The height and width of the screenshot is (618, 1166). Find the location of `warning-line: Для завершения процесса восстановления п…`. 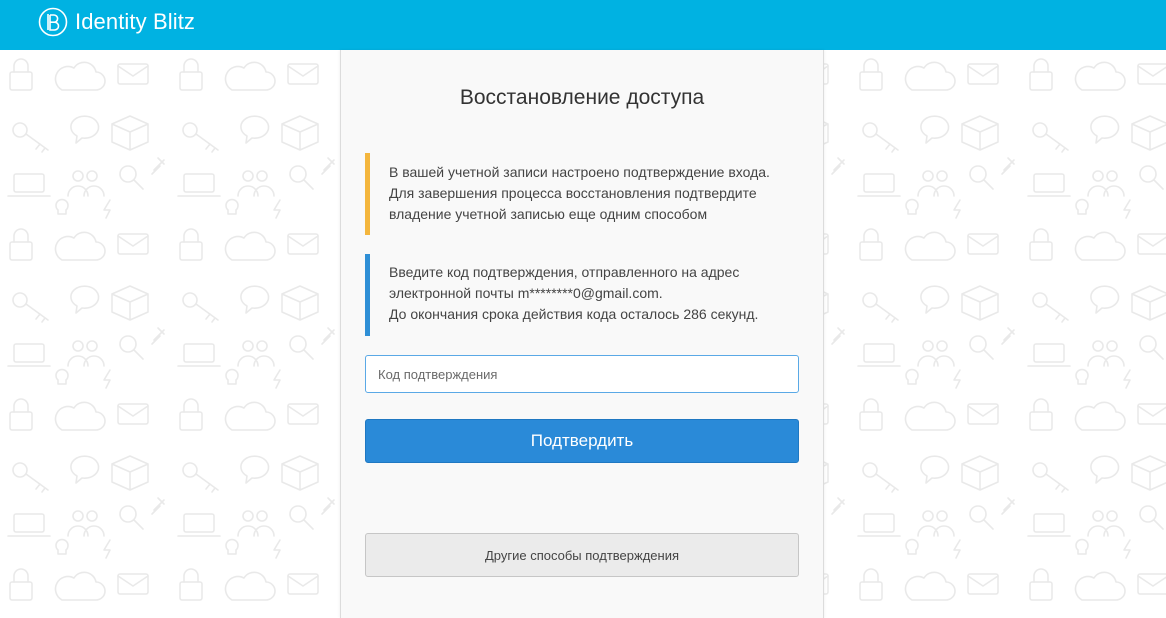

warning-line: Для завершения процесса восстановления п… is located at coordinates (573, 193).